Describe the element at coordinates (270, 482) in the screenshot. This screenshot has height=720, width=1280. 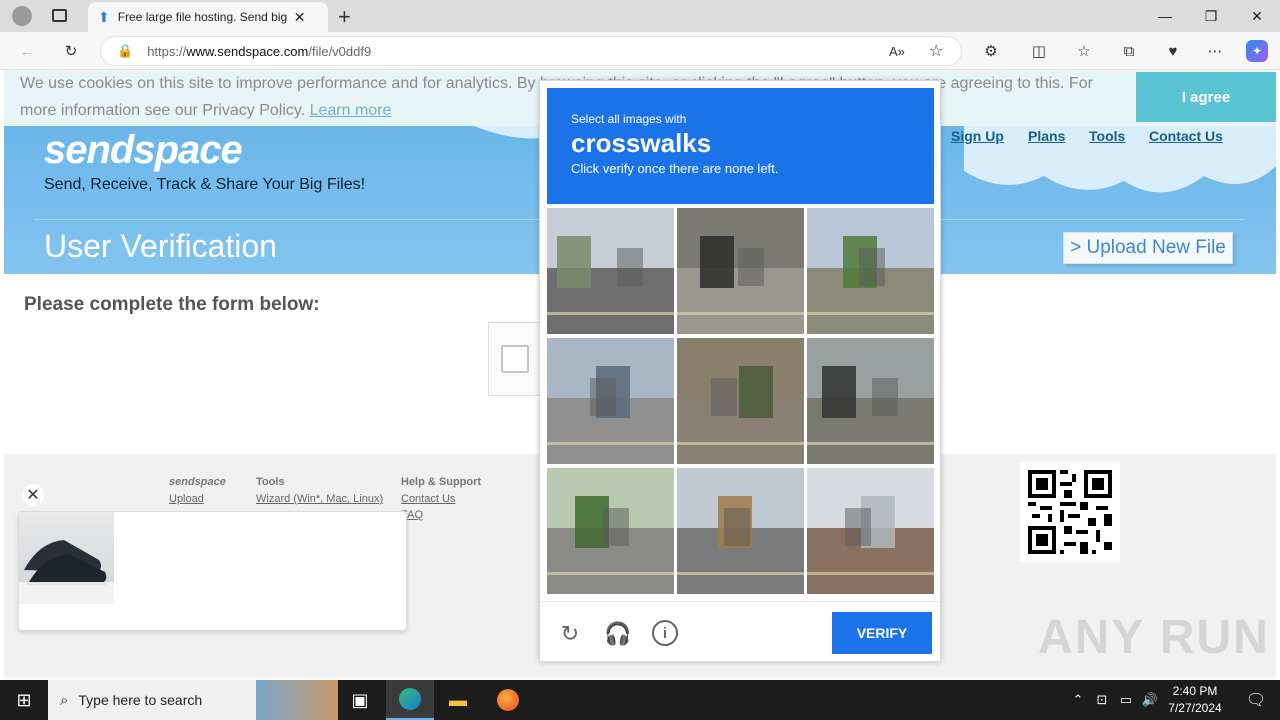
I see `footer-col-title: Tools` at that location.